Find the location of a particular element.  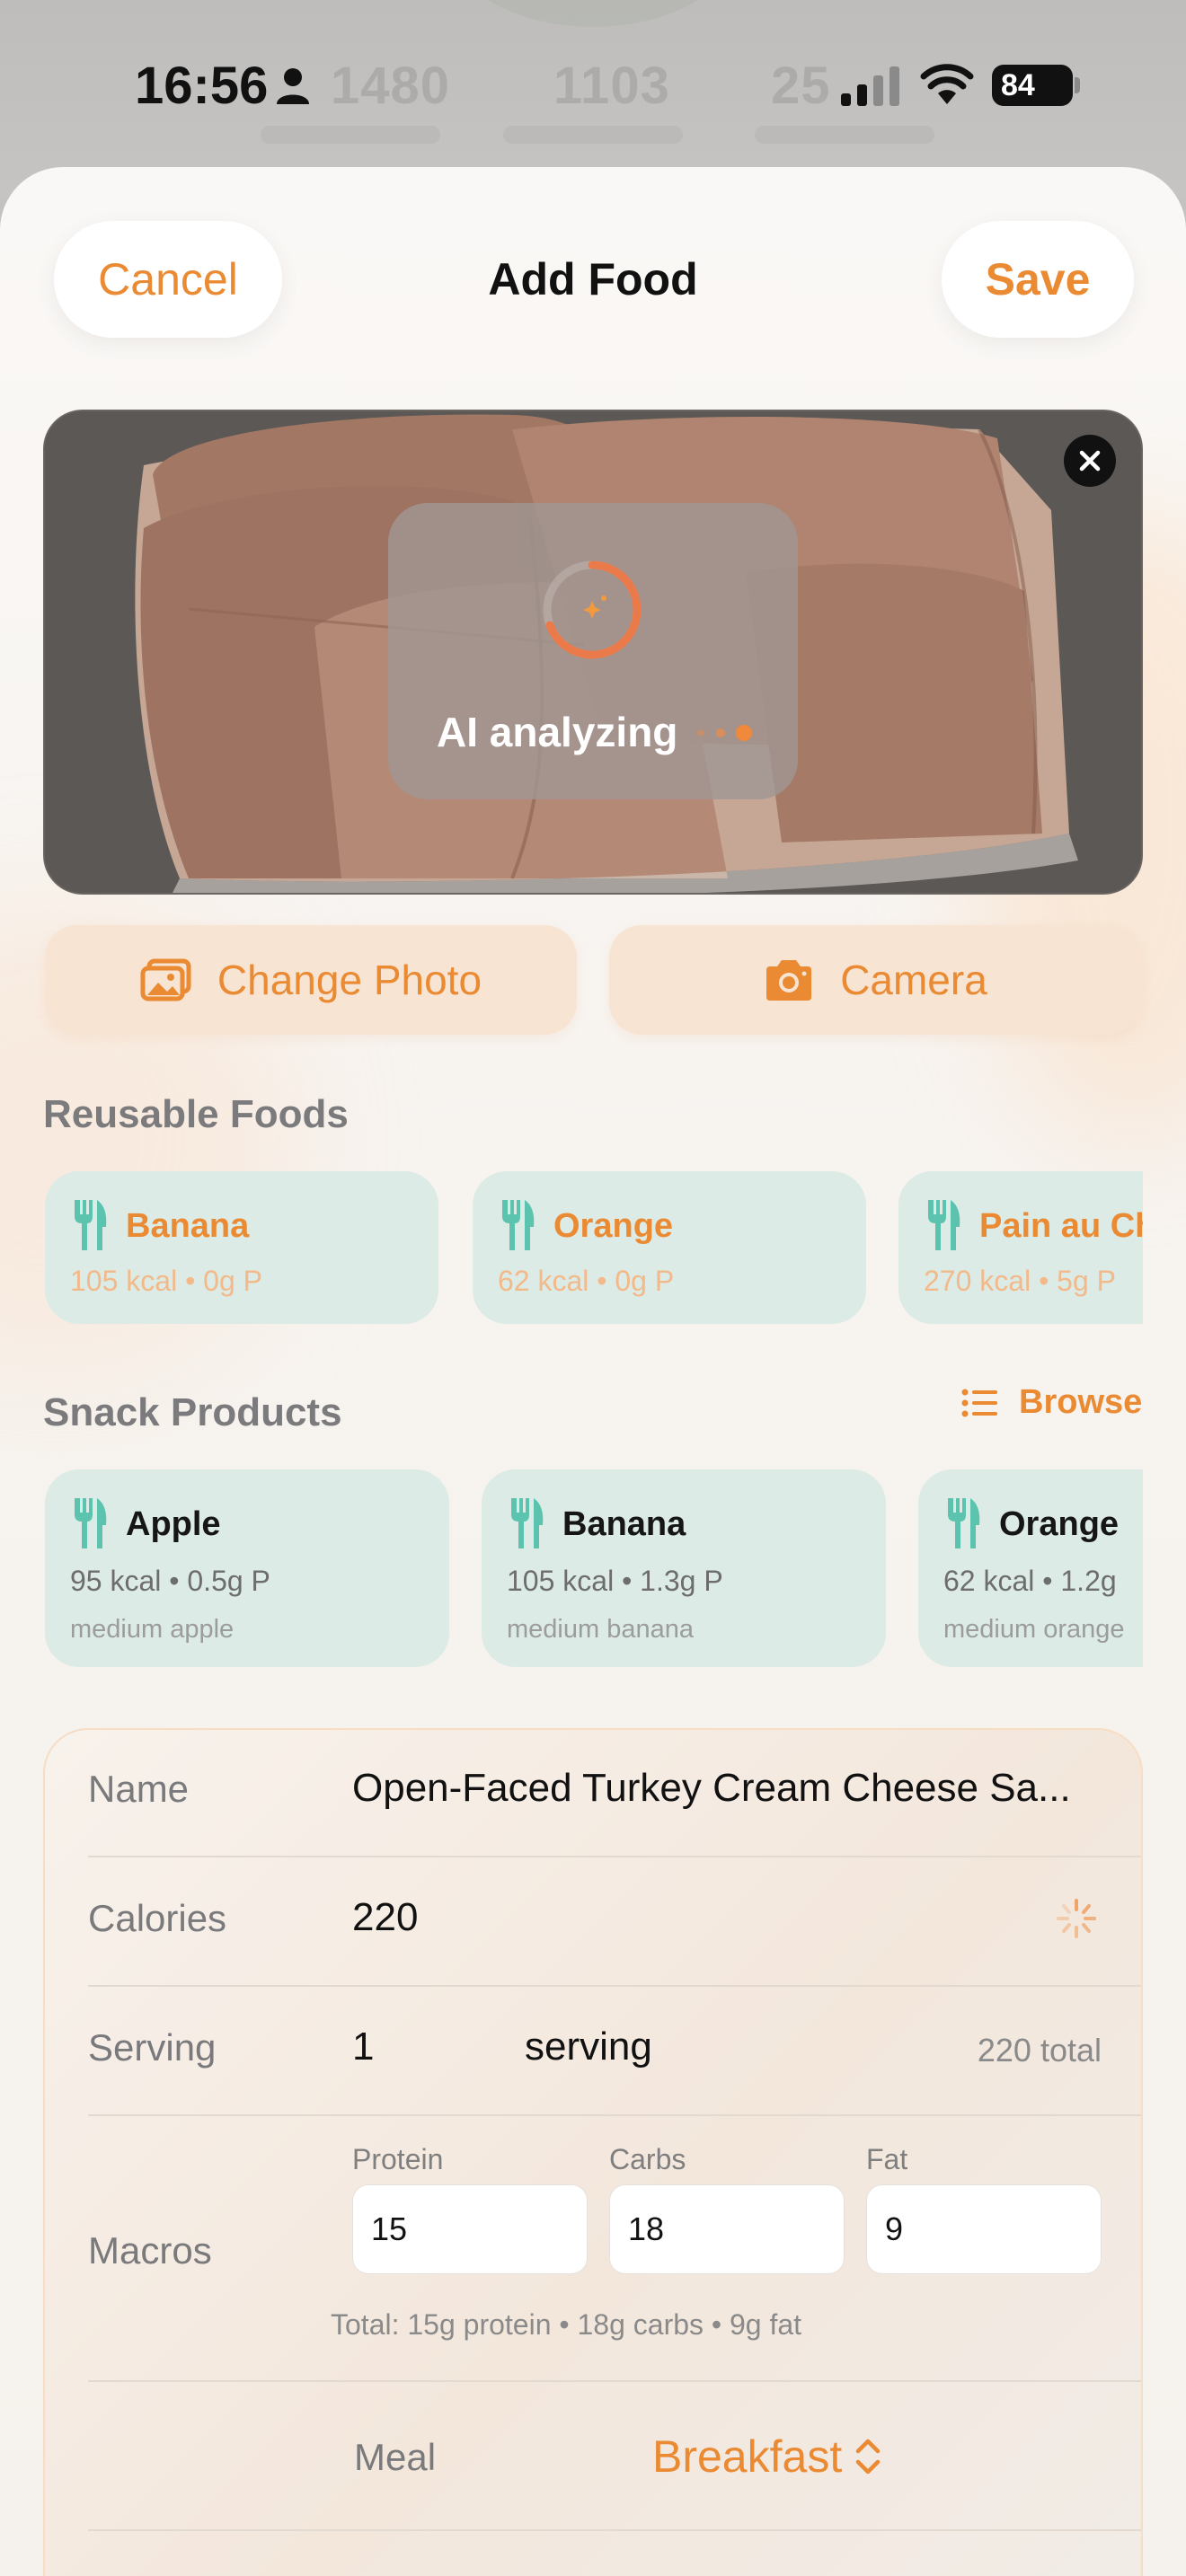

meal-picker: Breakfast is located at coordinates (766, 2456).